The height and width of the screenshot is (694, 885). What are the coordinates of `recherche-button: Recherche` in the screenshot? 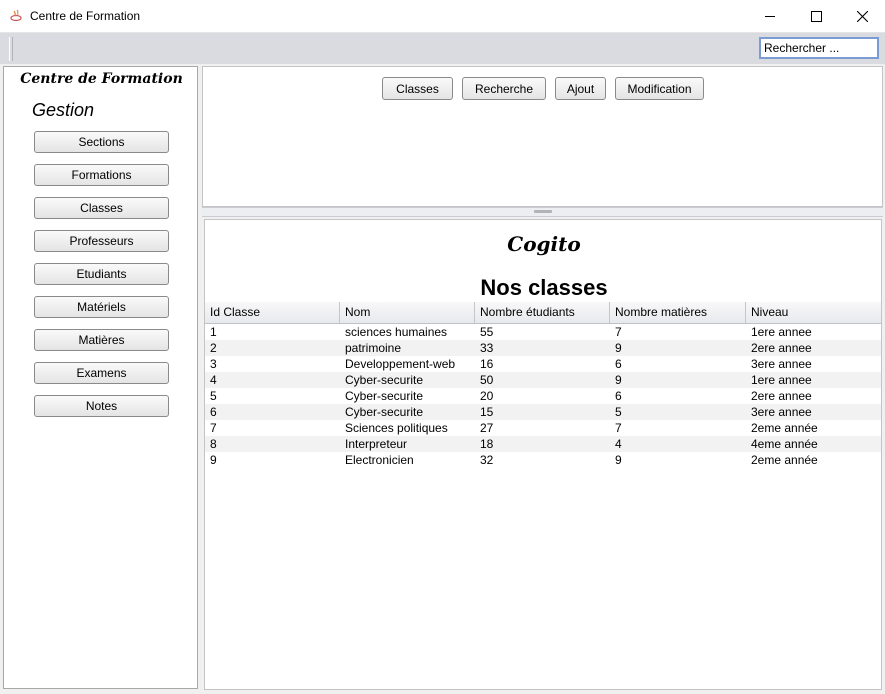 It's located at (504, 88).